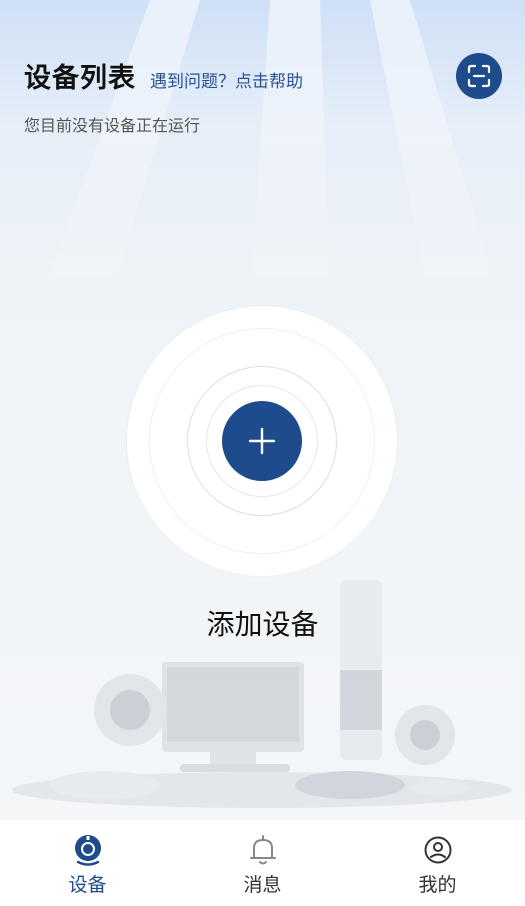  I want to click on status-subtitle: 您目前没有设备正在运行, so click(112, 125).